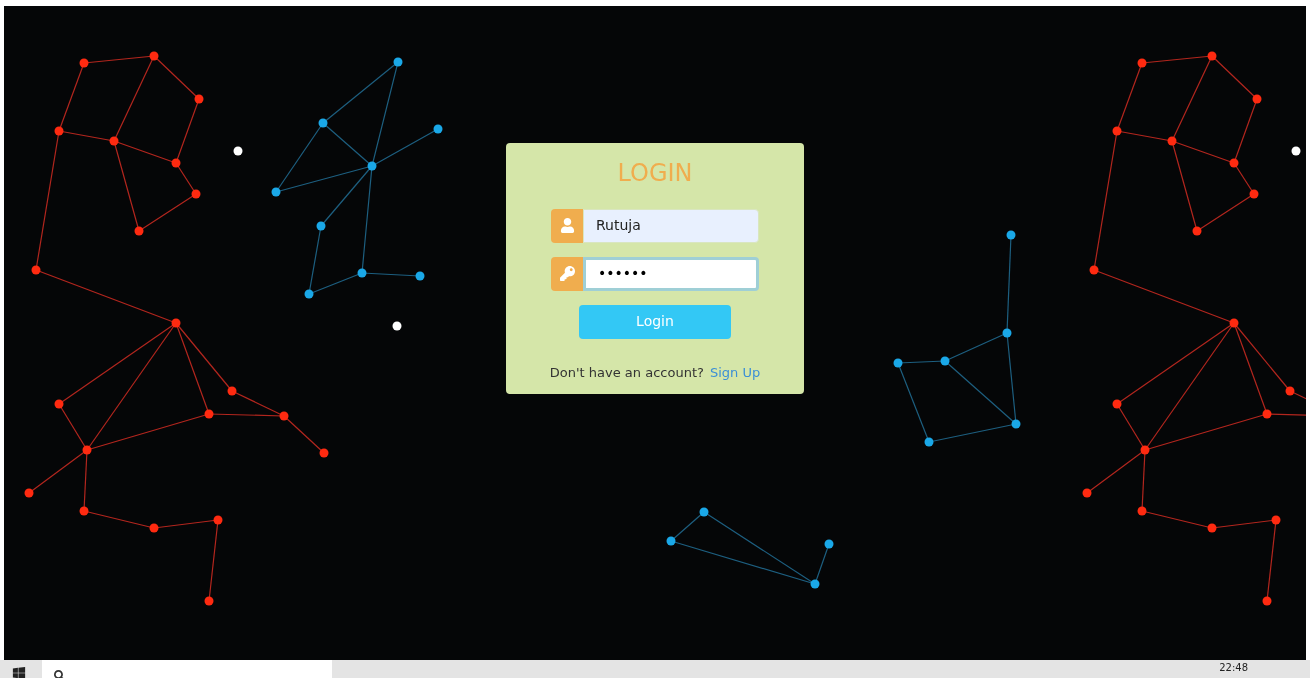  Describe the element at coordinates (567, 225) in the screenshot. I see `user-icon` at that location.